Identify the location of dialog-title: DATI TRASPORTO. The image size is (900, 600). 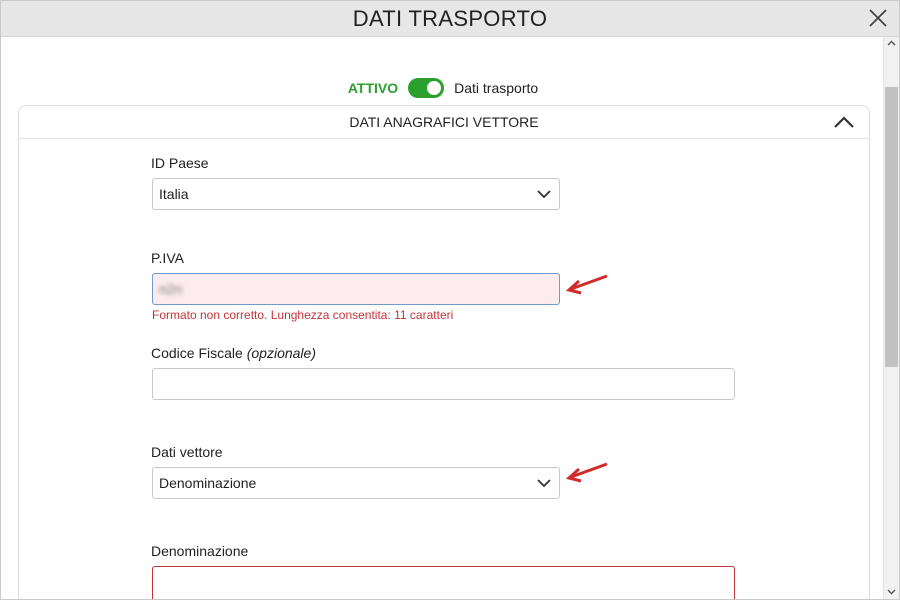
(450, 18).